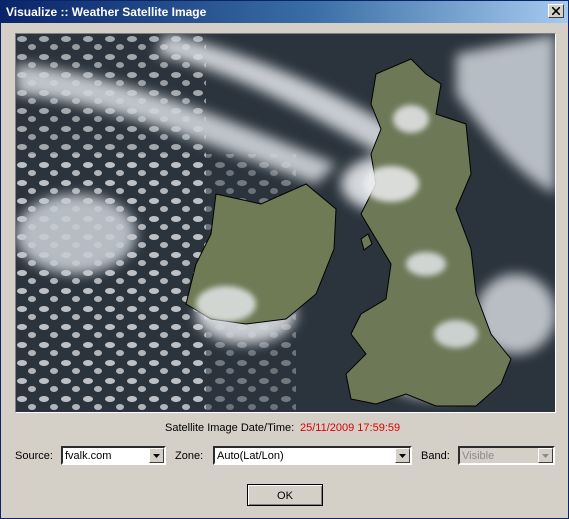 The image size is (569, 519). Describe the element at coordinates (478, 456) in the screenshot. I see `band-value: Visible` at that location.